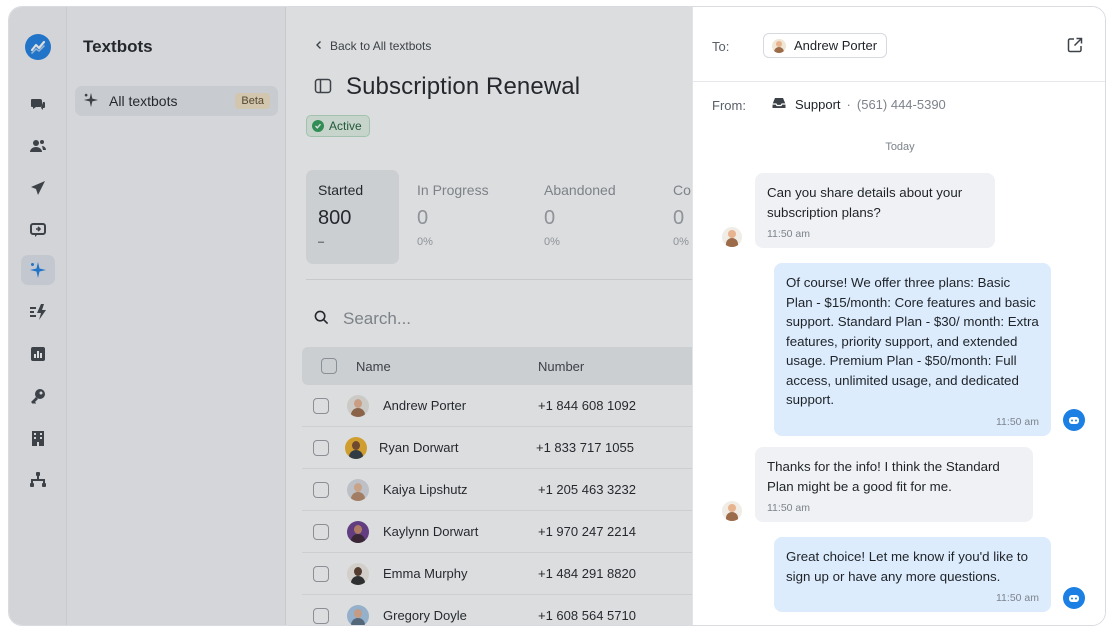  What do you see at coordinates (497, 490) in the screenshot?
I see `table-row: Kaiya Lipshutz +1 205 463 3232` at bounding box center [497, 490].